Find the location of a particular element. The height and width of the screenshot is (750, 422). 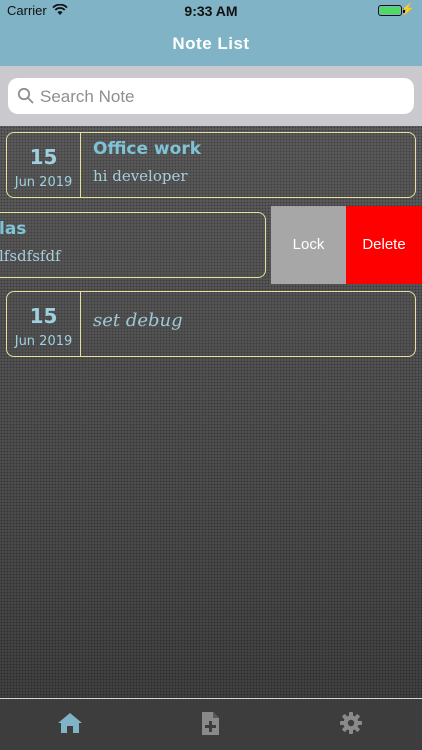

tab-bar is located at coordinates (211, 724).